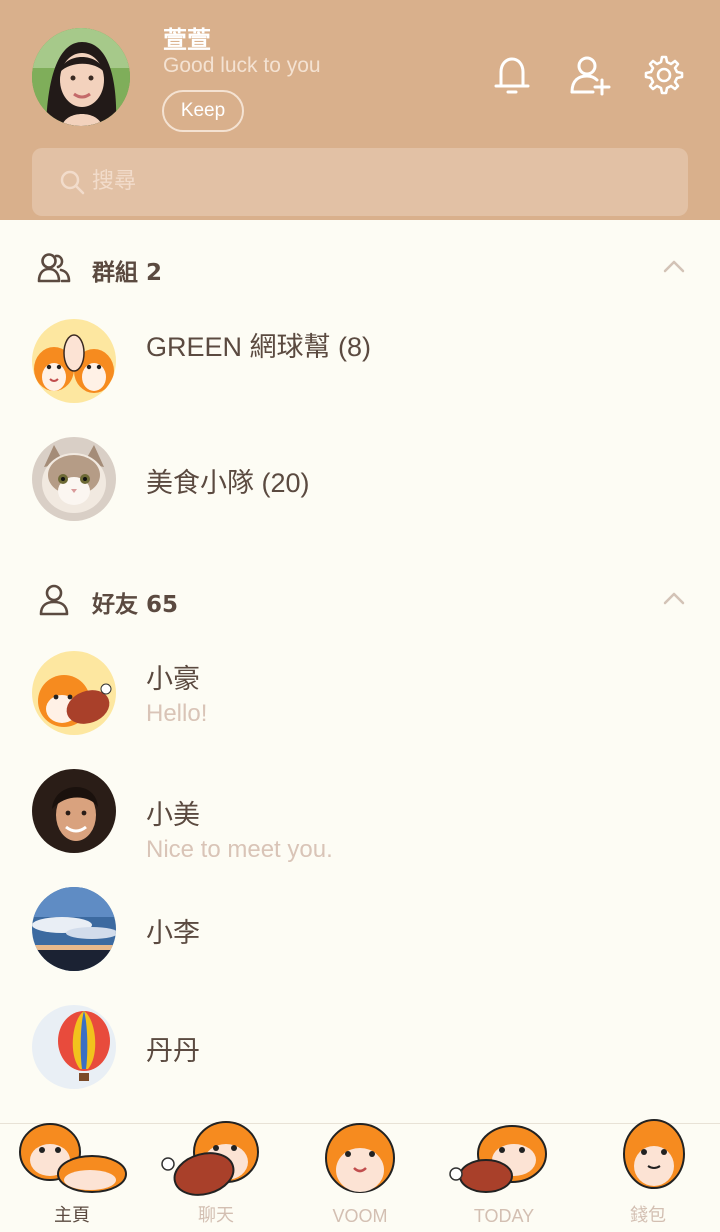 The width and height of the screenshot is (720, 1232). What do you see at coordinates (360, 378) in the screenshot?
I see `group-row: GREEN 網球幫 (8)` at bounding box center [360, 378].